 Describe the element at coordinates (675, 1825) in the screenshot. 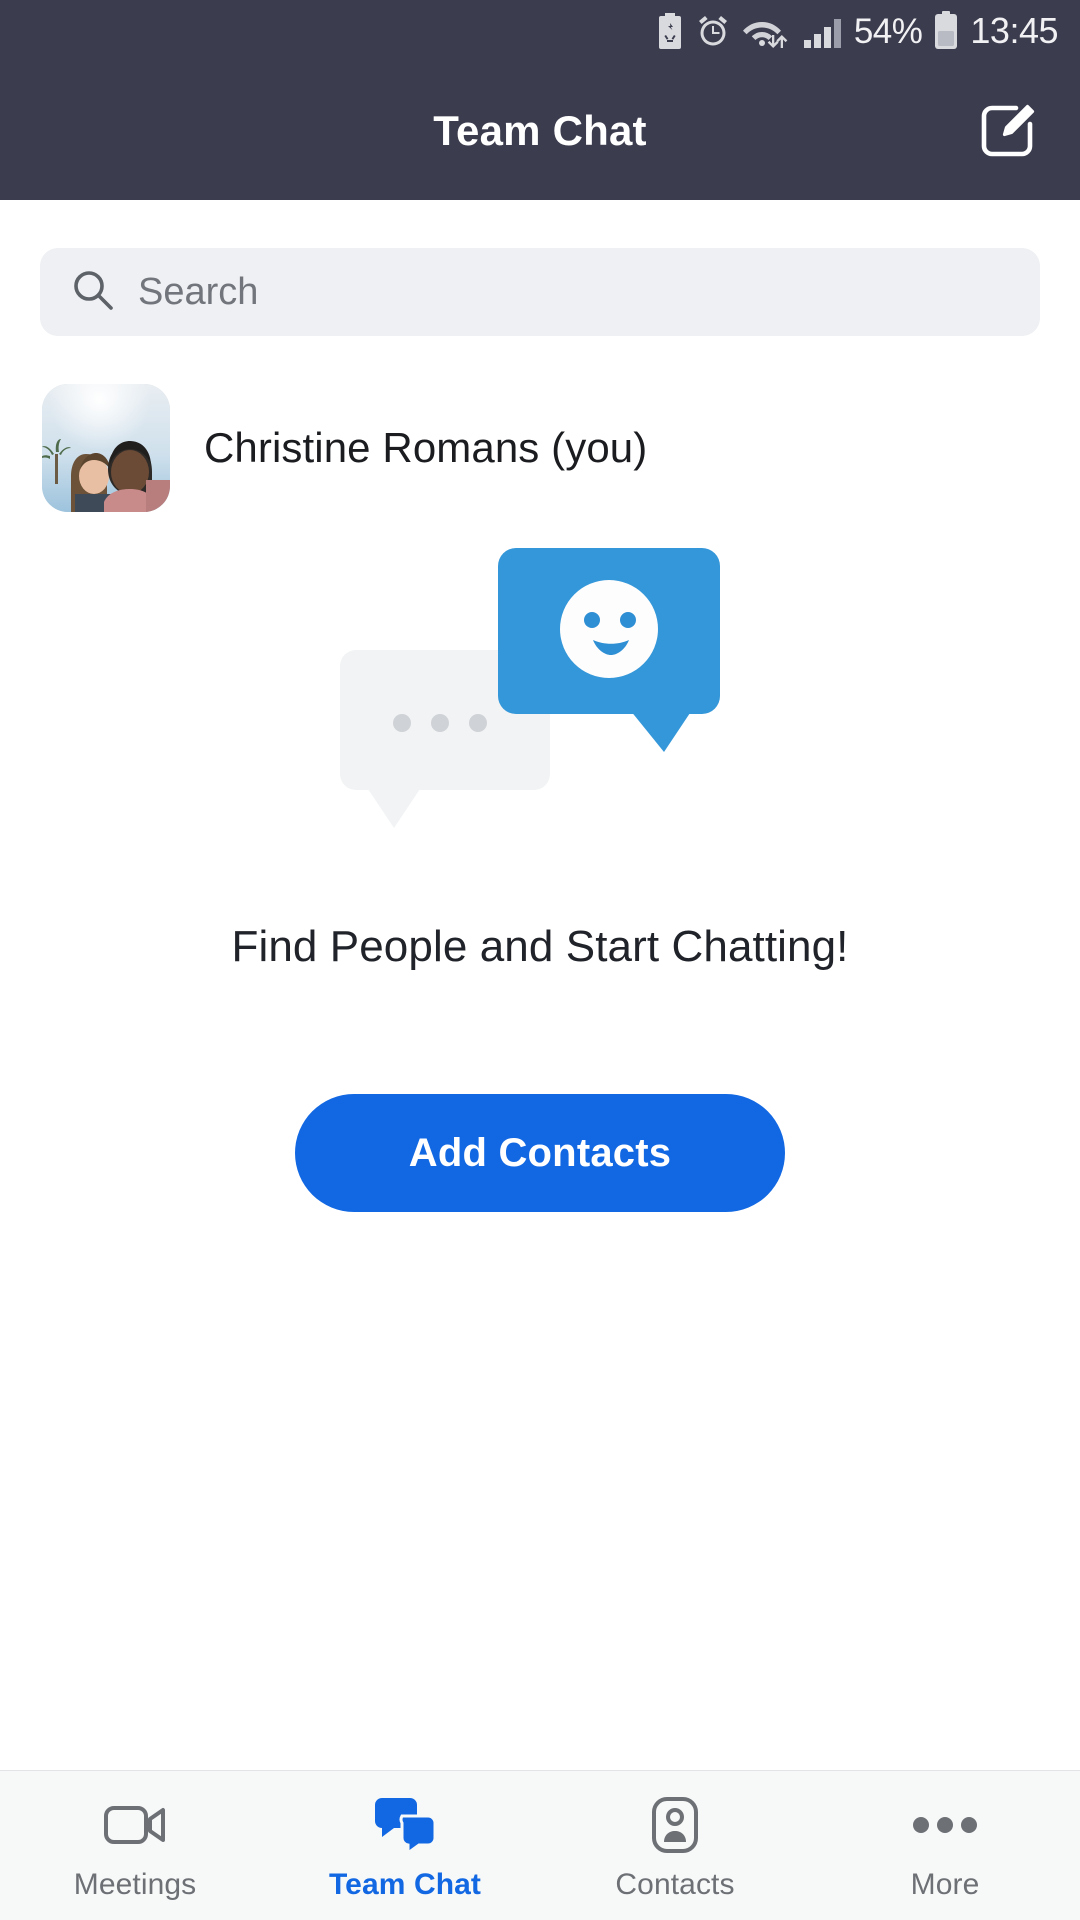

I see `contact-card-icon` at that location.